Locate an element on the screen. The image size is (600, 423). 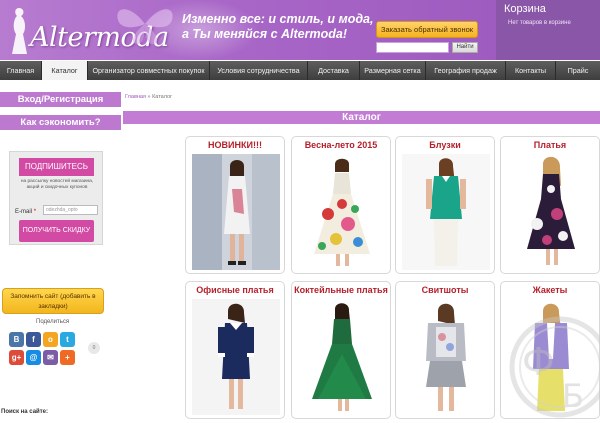
cart-widget: Корзина Нет товаров в корзине is located at coordinates (548, 30).